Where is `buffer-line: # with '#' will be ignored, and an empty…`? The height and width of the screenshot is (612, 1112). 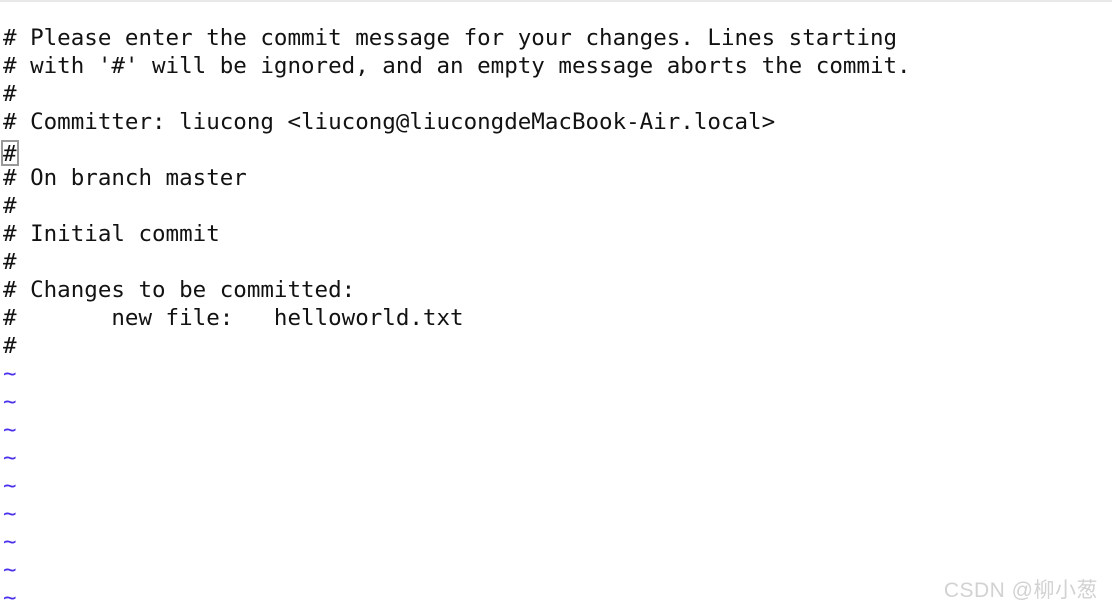 buffer-line: # with '#' will be ignored, and an empty… is located at coordinates (556, 66).